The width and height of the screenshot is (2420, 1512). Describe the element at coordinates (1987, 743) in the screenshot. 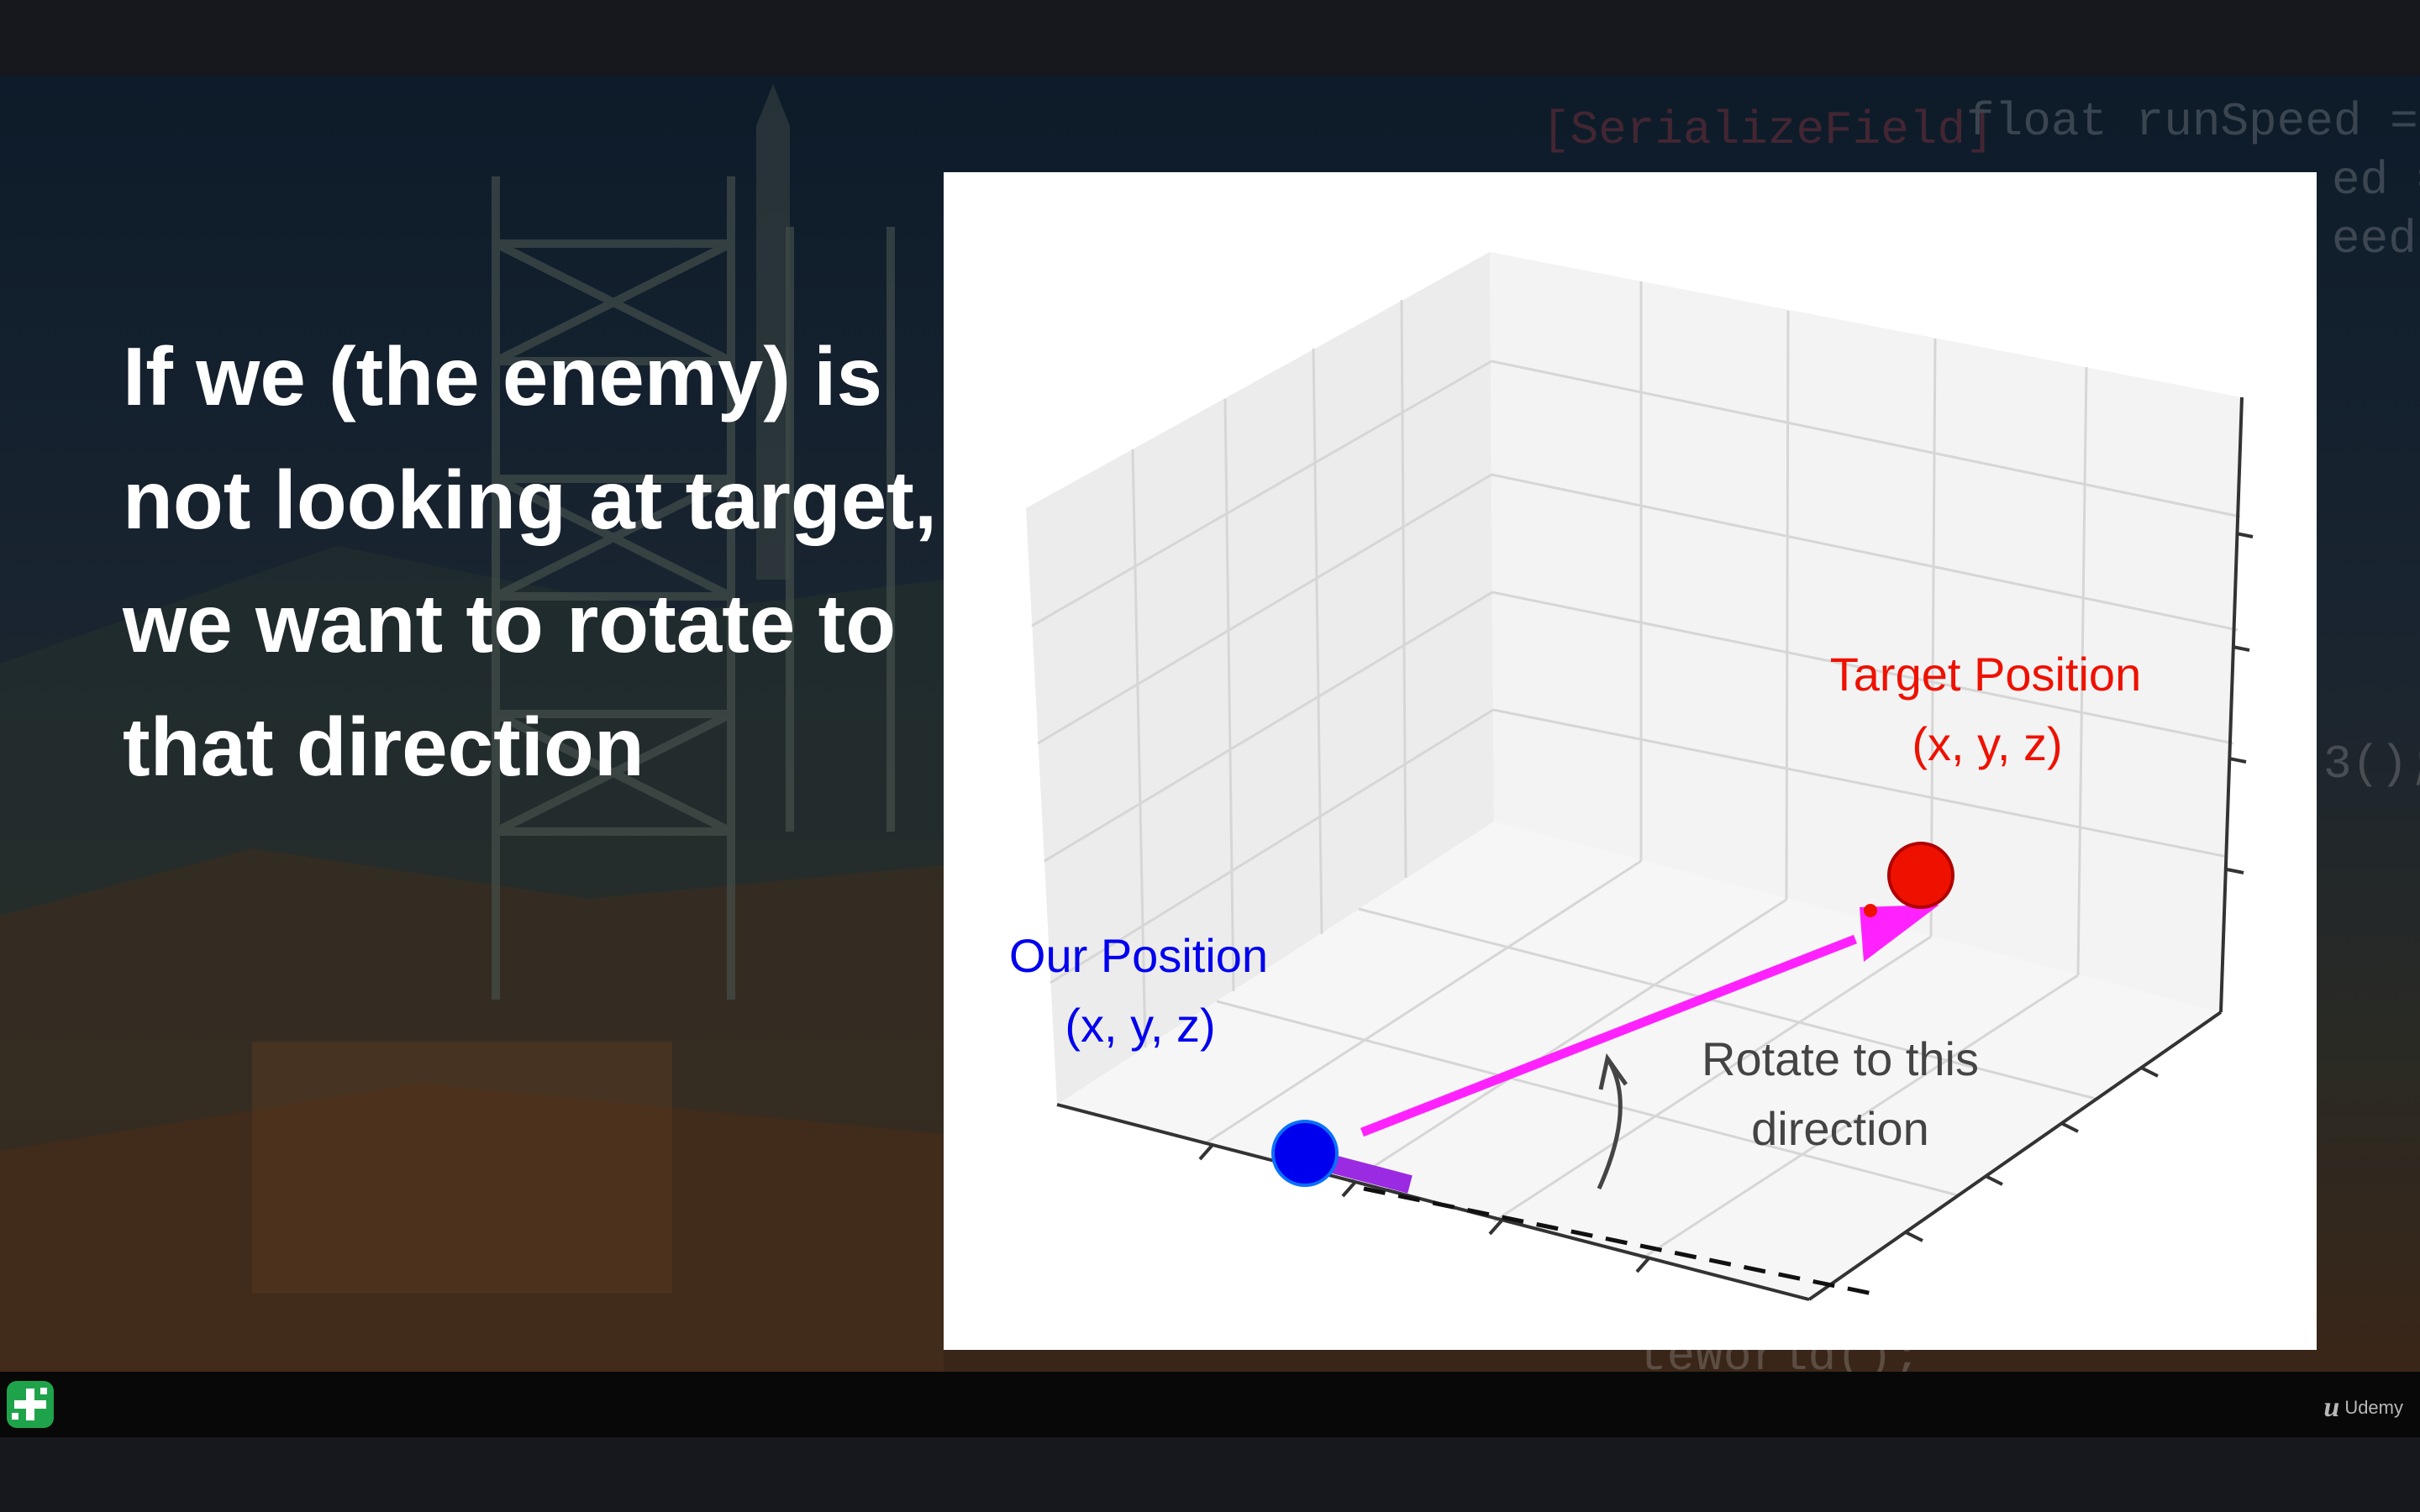

I see `target-position-coords: (x, y, z)` at that location.